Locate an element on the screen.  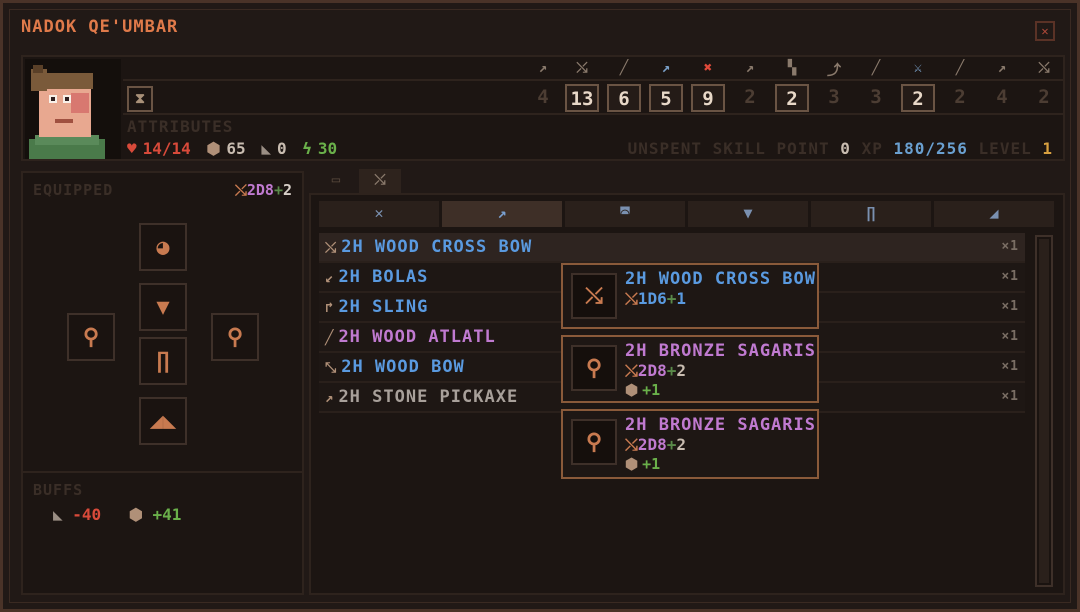
leggings-icon: ∏ is located at coordinates (163, 361).